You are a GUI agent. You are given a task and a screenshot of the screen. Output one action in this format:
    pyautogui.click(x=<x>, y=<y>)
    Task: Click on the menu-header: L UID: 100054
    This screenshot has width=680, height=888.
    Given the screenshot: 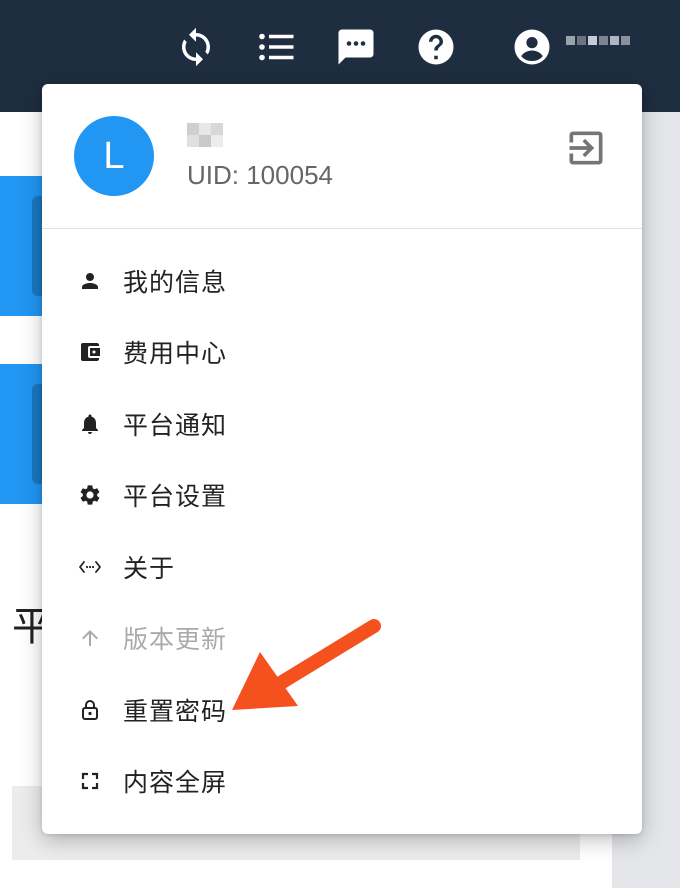 What is the action you would take?
    pyautogui.click(x=342, y=156)
    